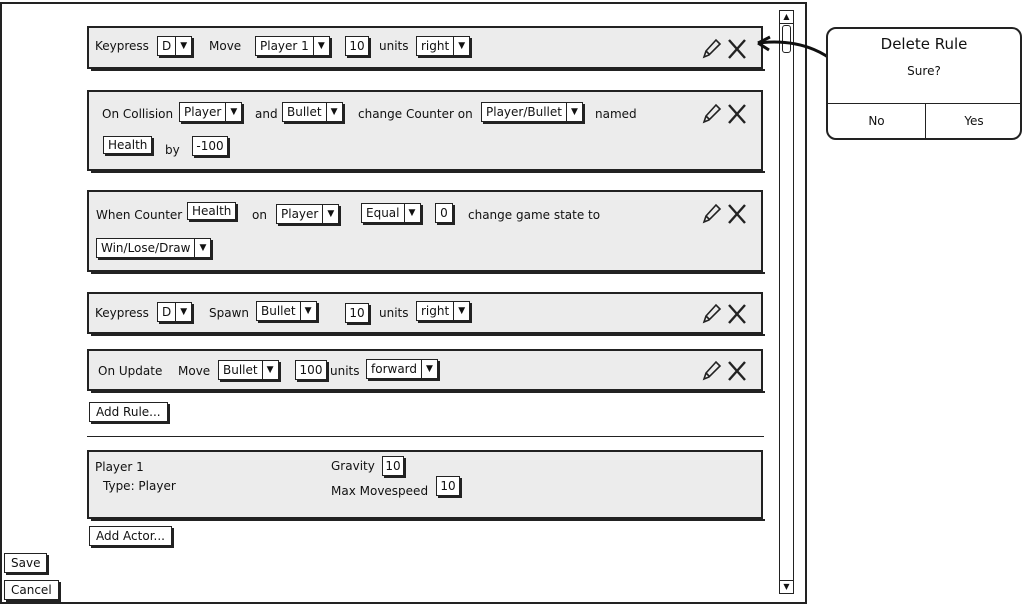  I want to click on cancel-button: Cancel, so click(31, 590).